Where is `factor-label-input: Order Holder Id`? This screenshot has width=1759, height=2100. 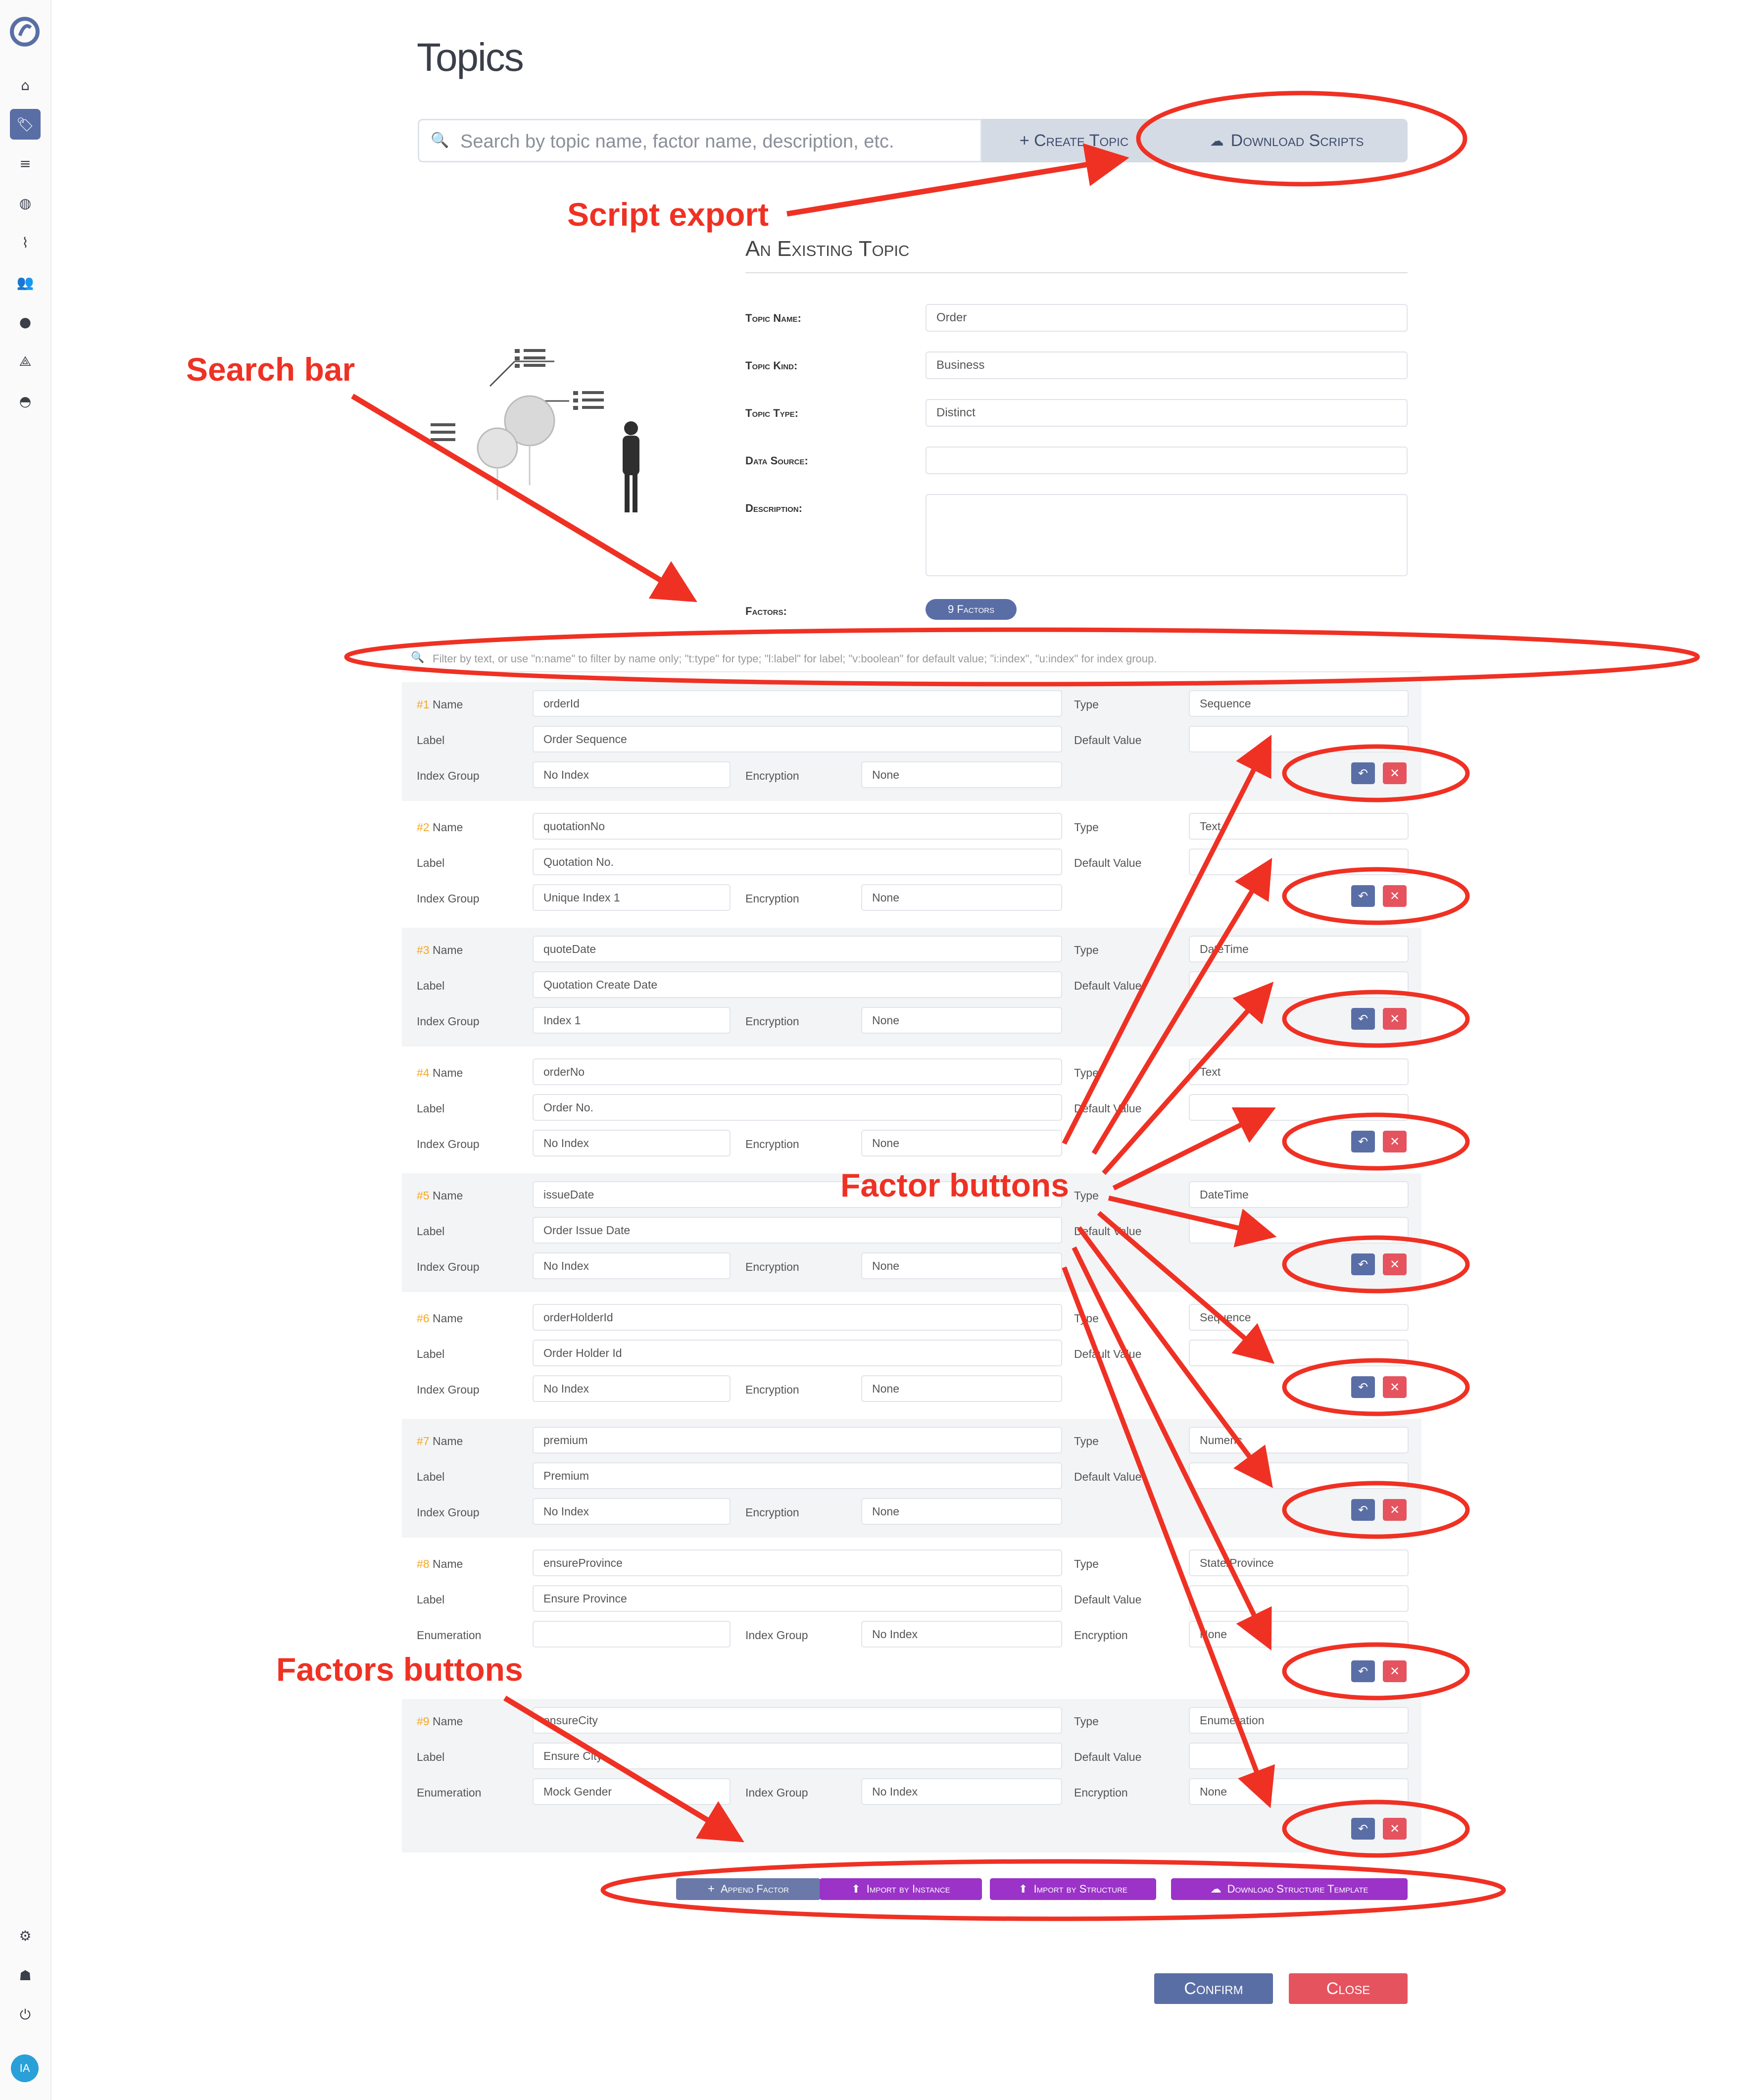 factor-label-input: Order Holder Id is located at coordinates (797, 1353).